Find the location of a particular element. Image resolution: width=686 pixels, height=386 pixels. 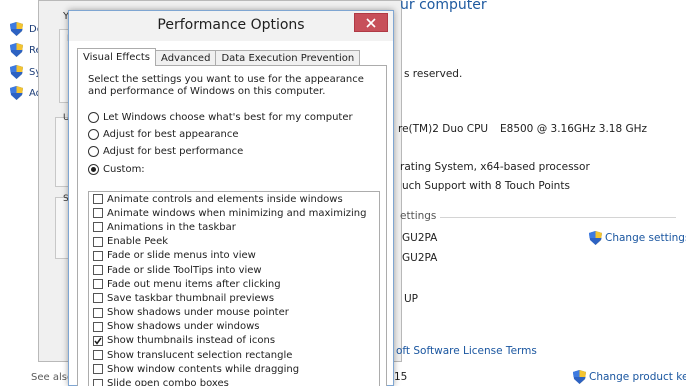

workgroup-value: UP is located at coordinates (411, 299).